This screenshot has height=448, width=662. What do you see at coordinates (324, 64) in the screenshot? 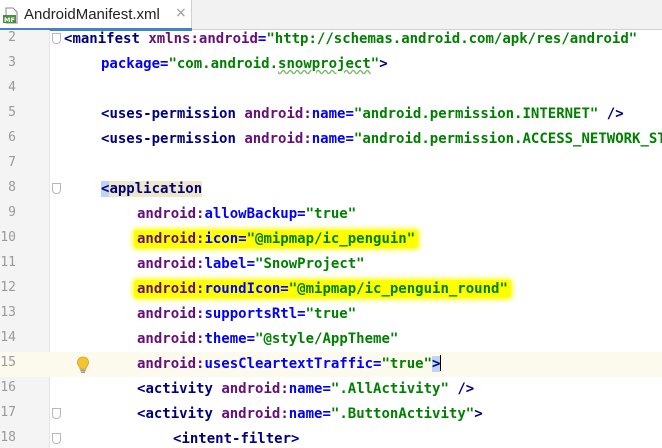
I see `spelling-typo-word: snowproject` at bounding box center [324, 64].